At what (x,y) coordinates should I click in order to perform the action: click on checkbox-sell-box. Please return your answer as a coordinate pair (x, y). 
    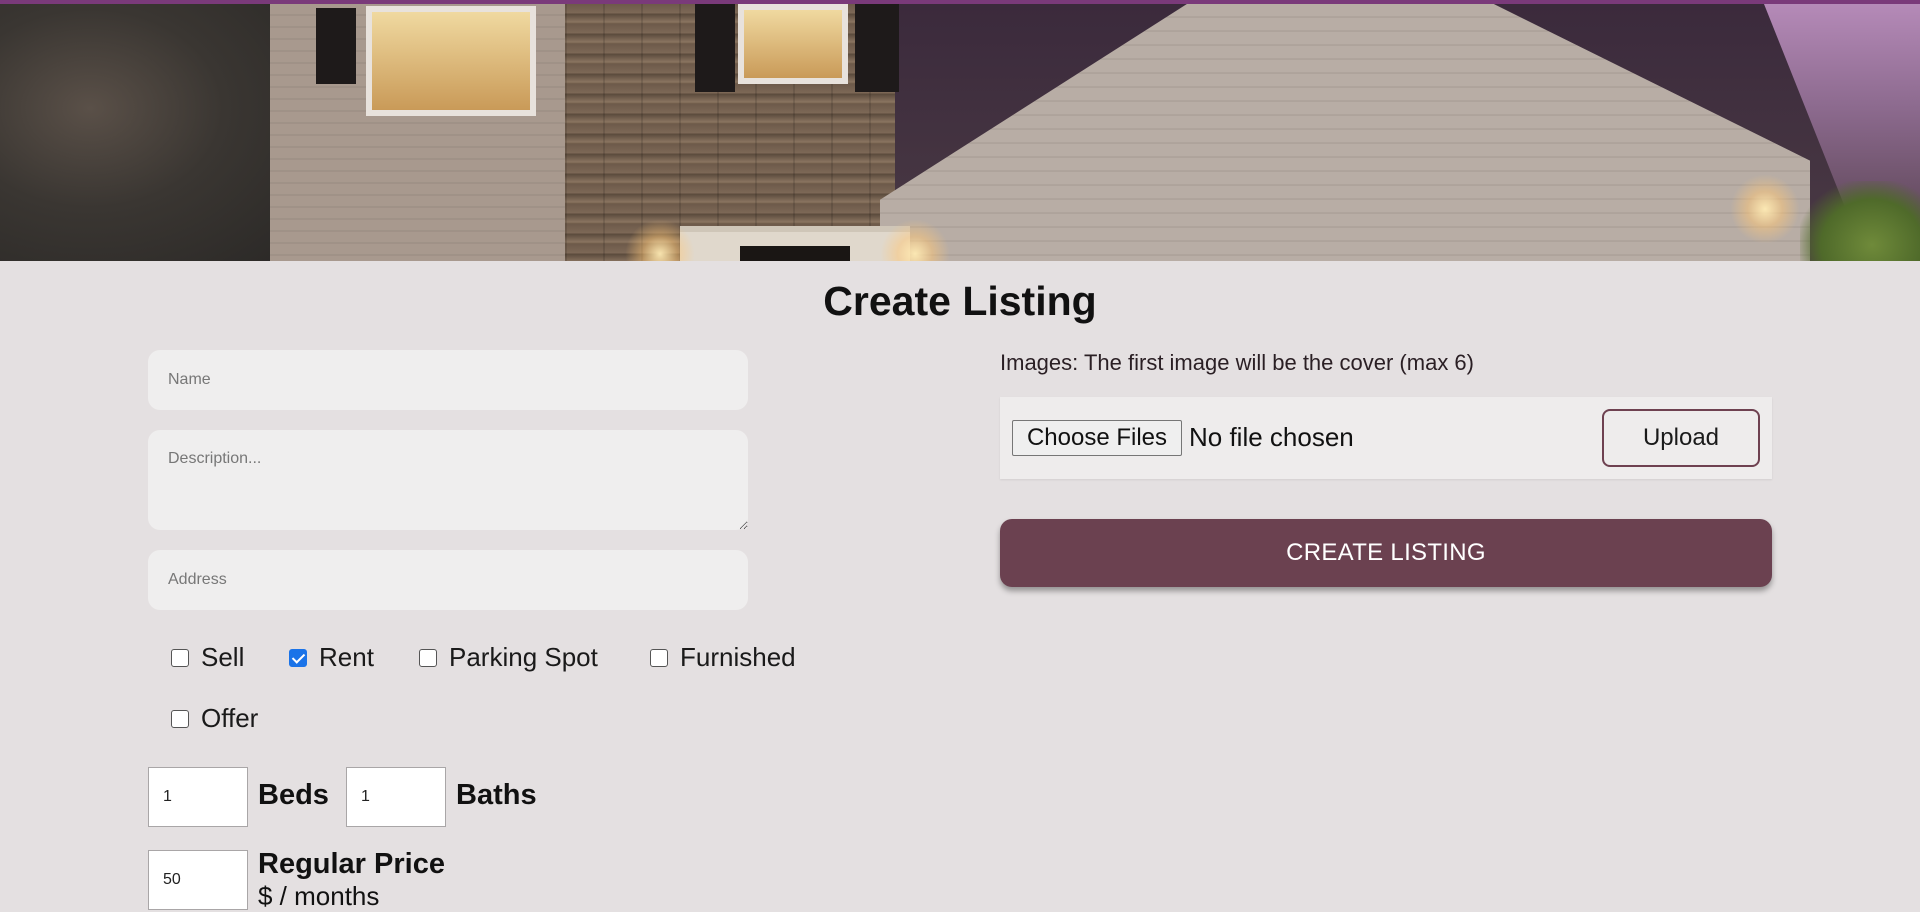
    Looking at the image, I should click on (180, 657).